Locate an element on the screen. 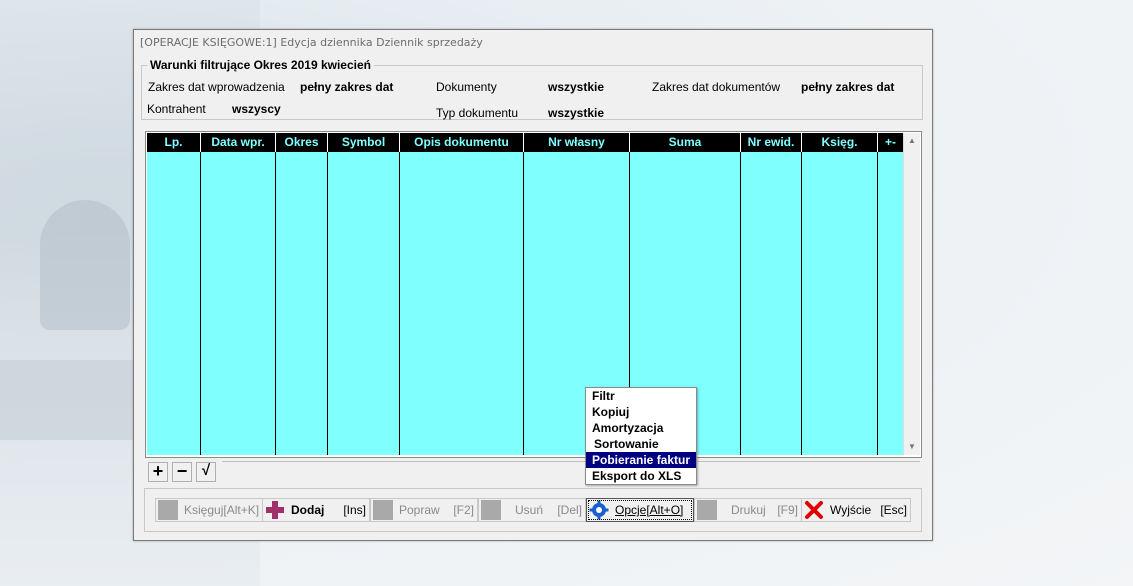  close-icon is located at coordinates (814, 510).